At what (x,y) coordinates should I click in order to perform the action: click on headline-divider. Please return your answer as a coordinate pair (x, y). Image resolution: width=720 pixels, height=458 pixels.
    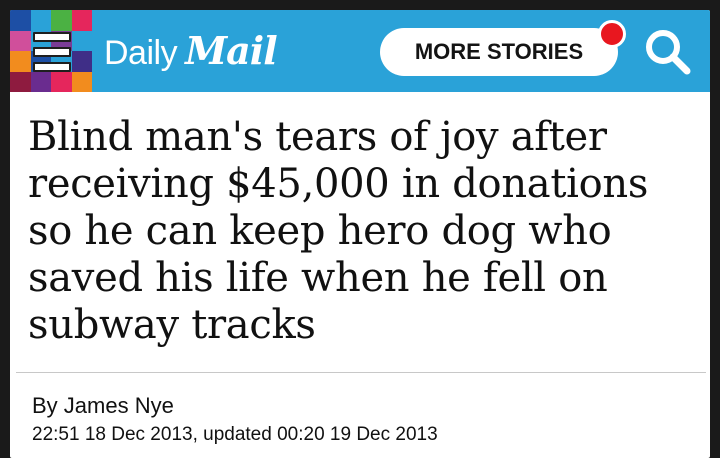
    Looking at the image, I should click on (361, 372).